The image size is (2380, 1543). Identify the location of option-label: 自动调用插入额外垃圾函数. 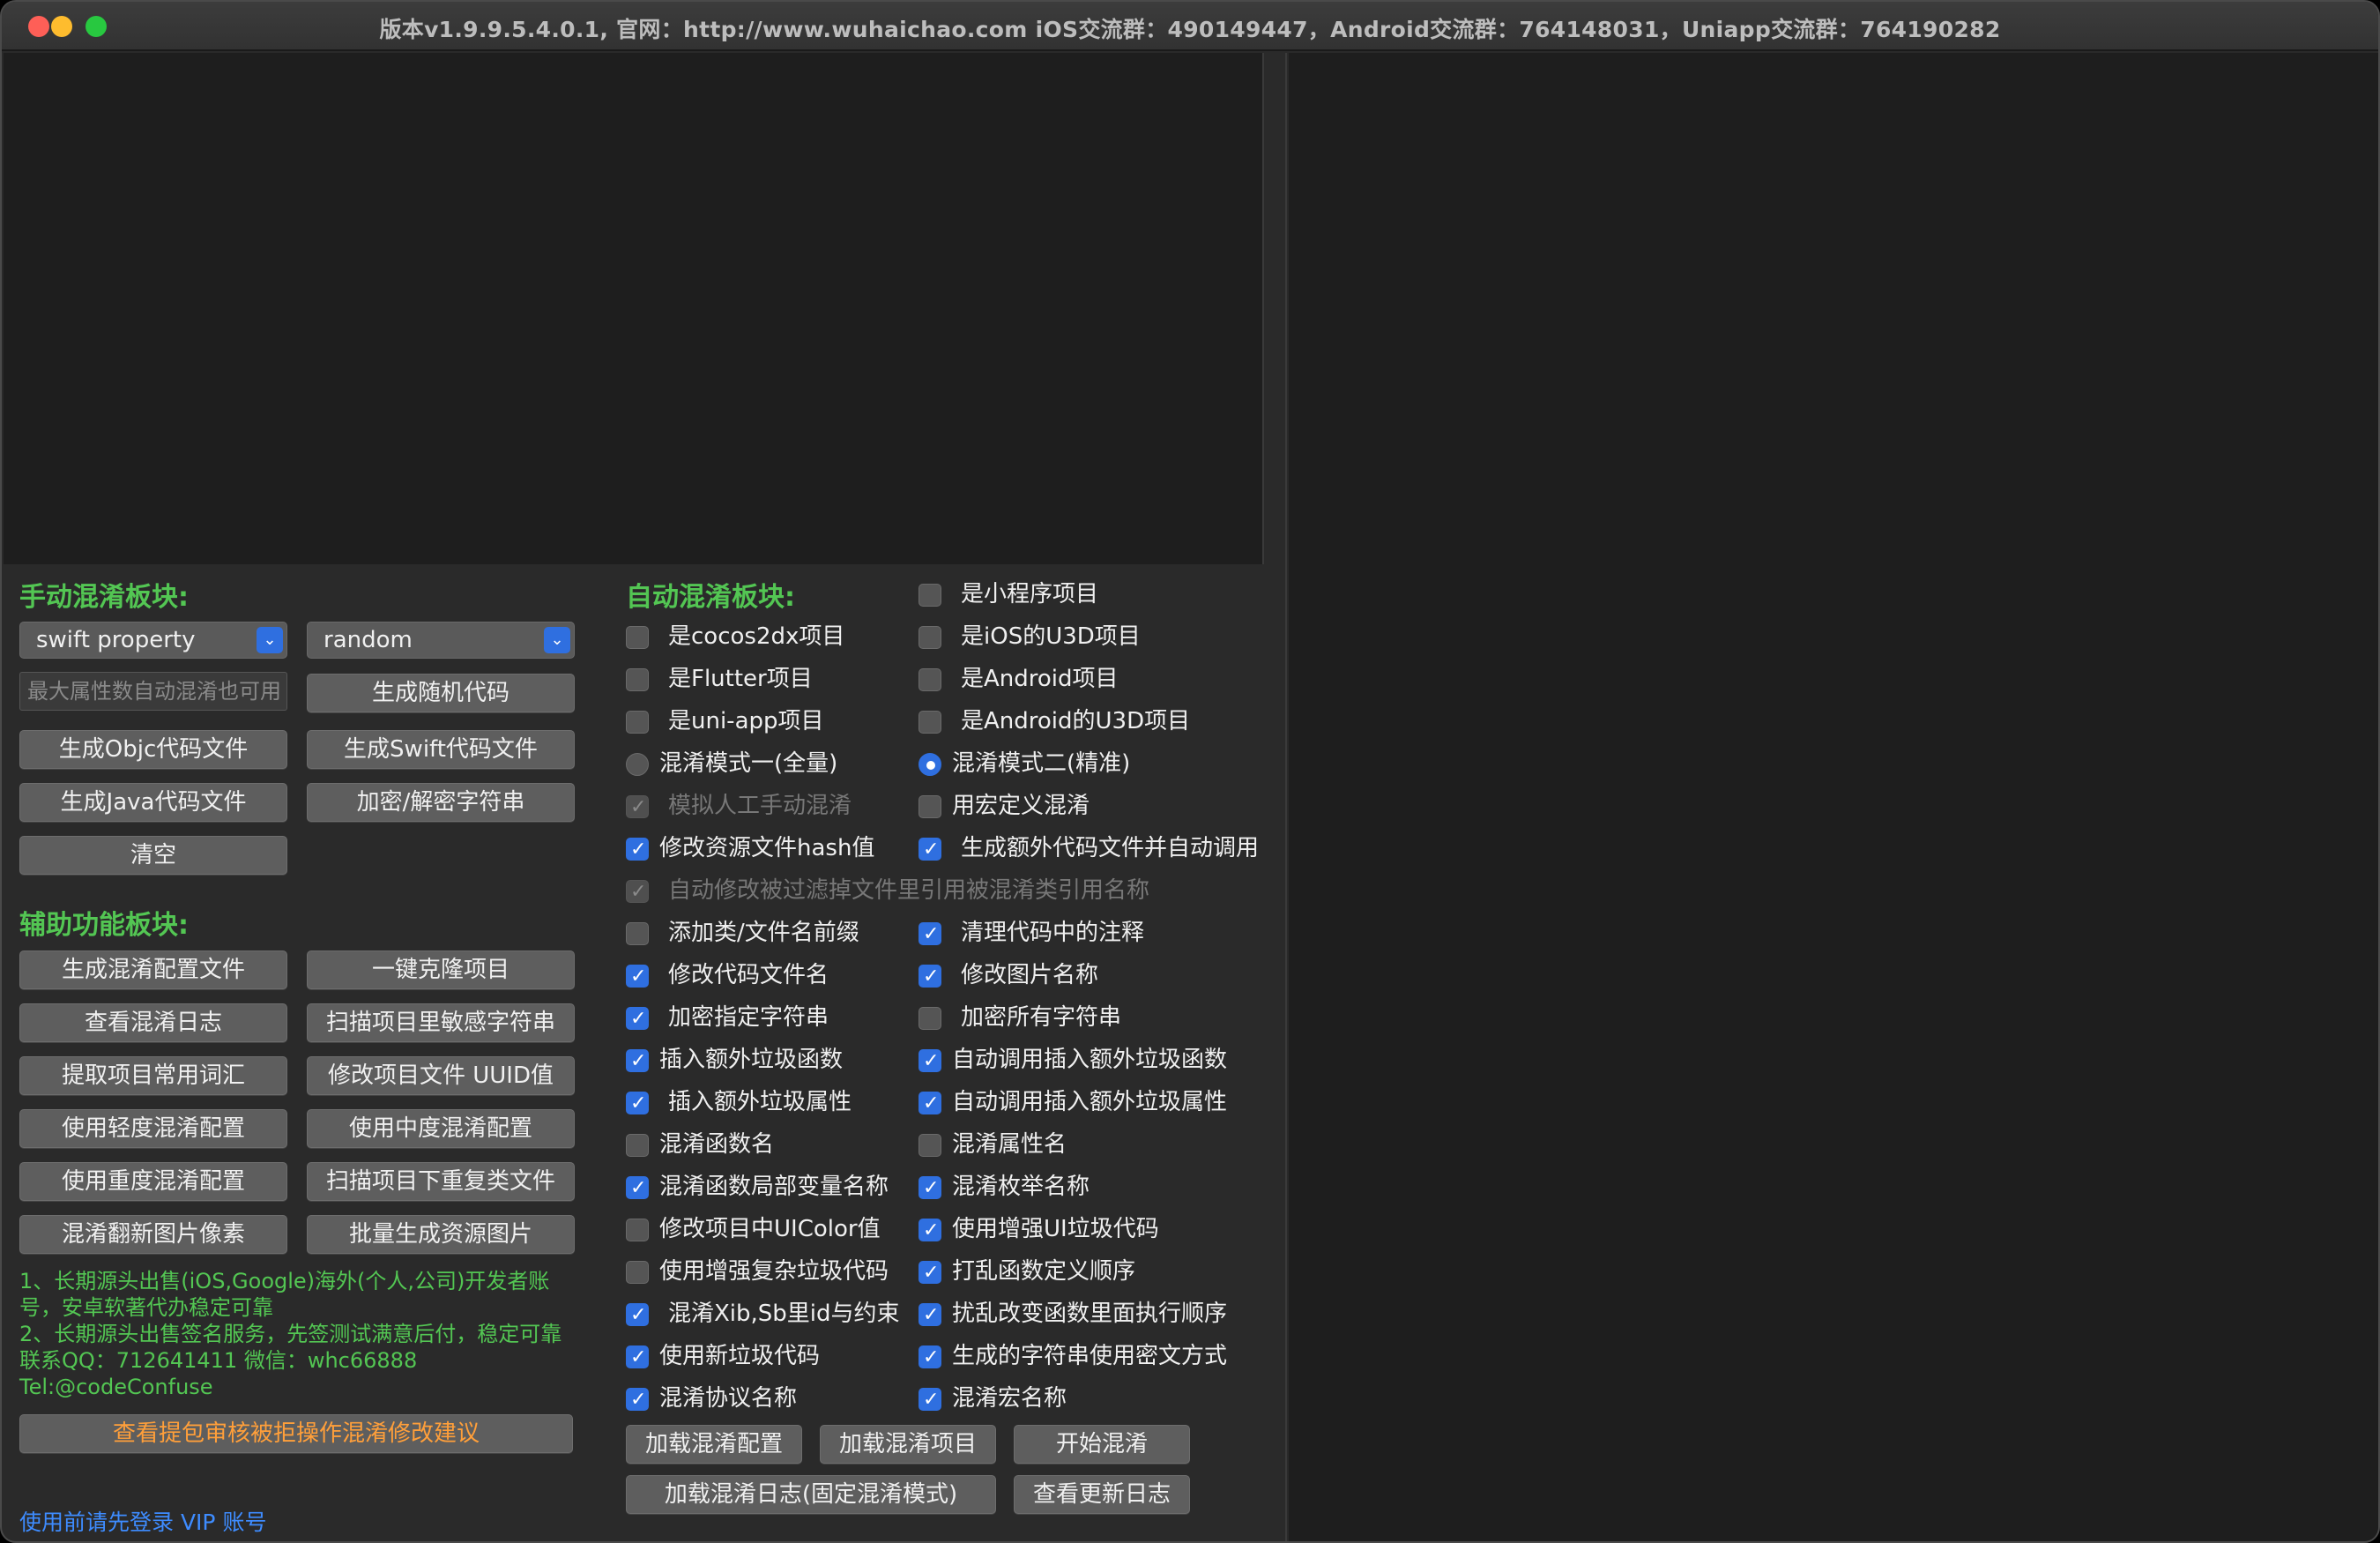
(1090, 1060).